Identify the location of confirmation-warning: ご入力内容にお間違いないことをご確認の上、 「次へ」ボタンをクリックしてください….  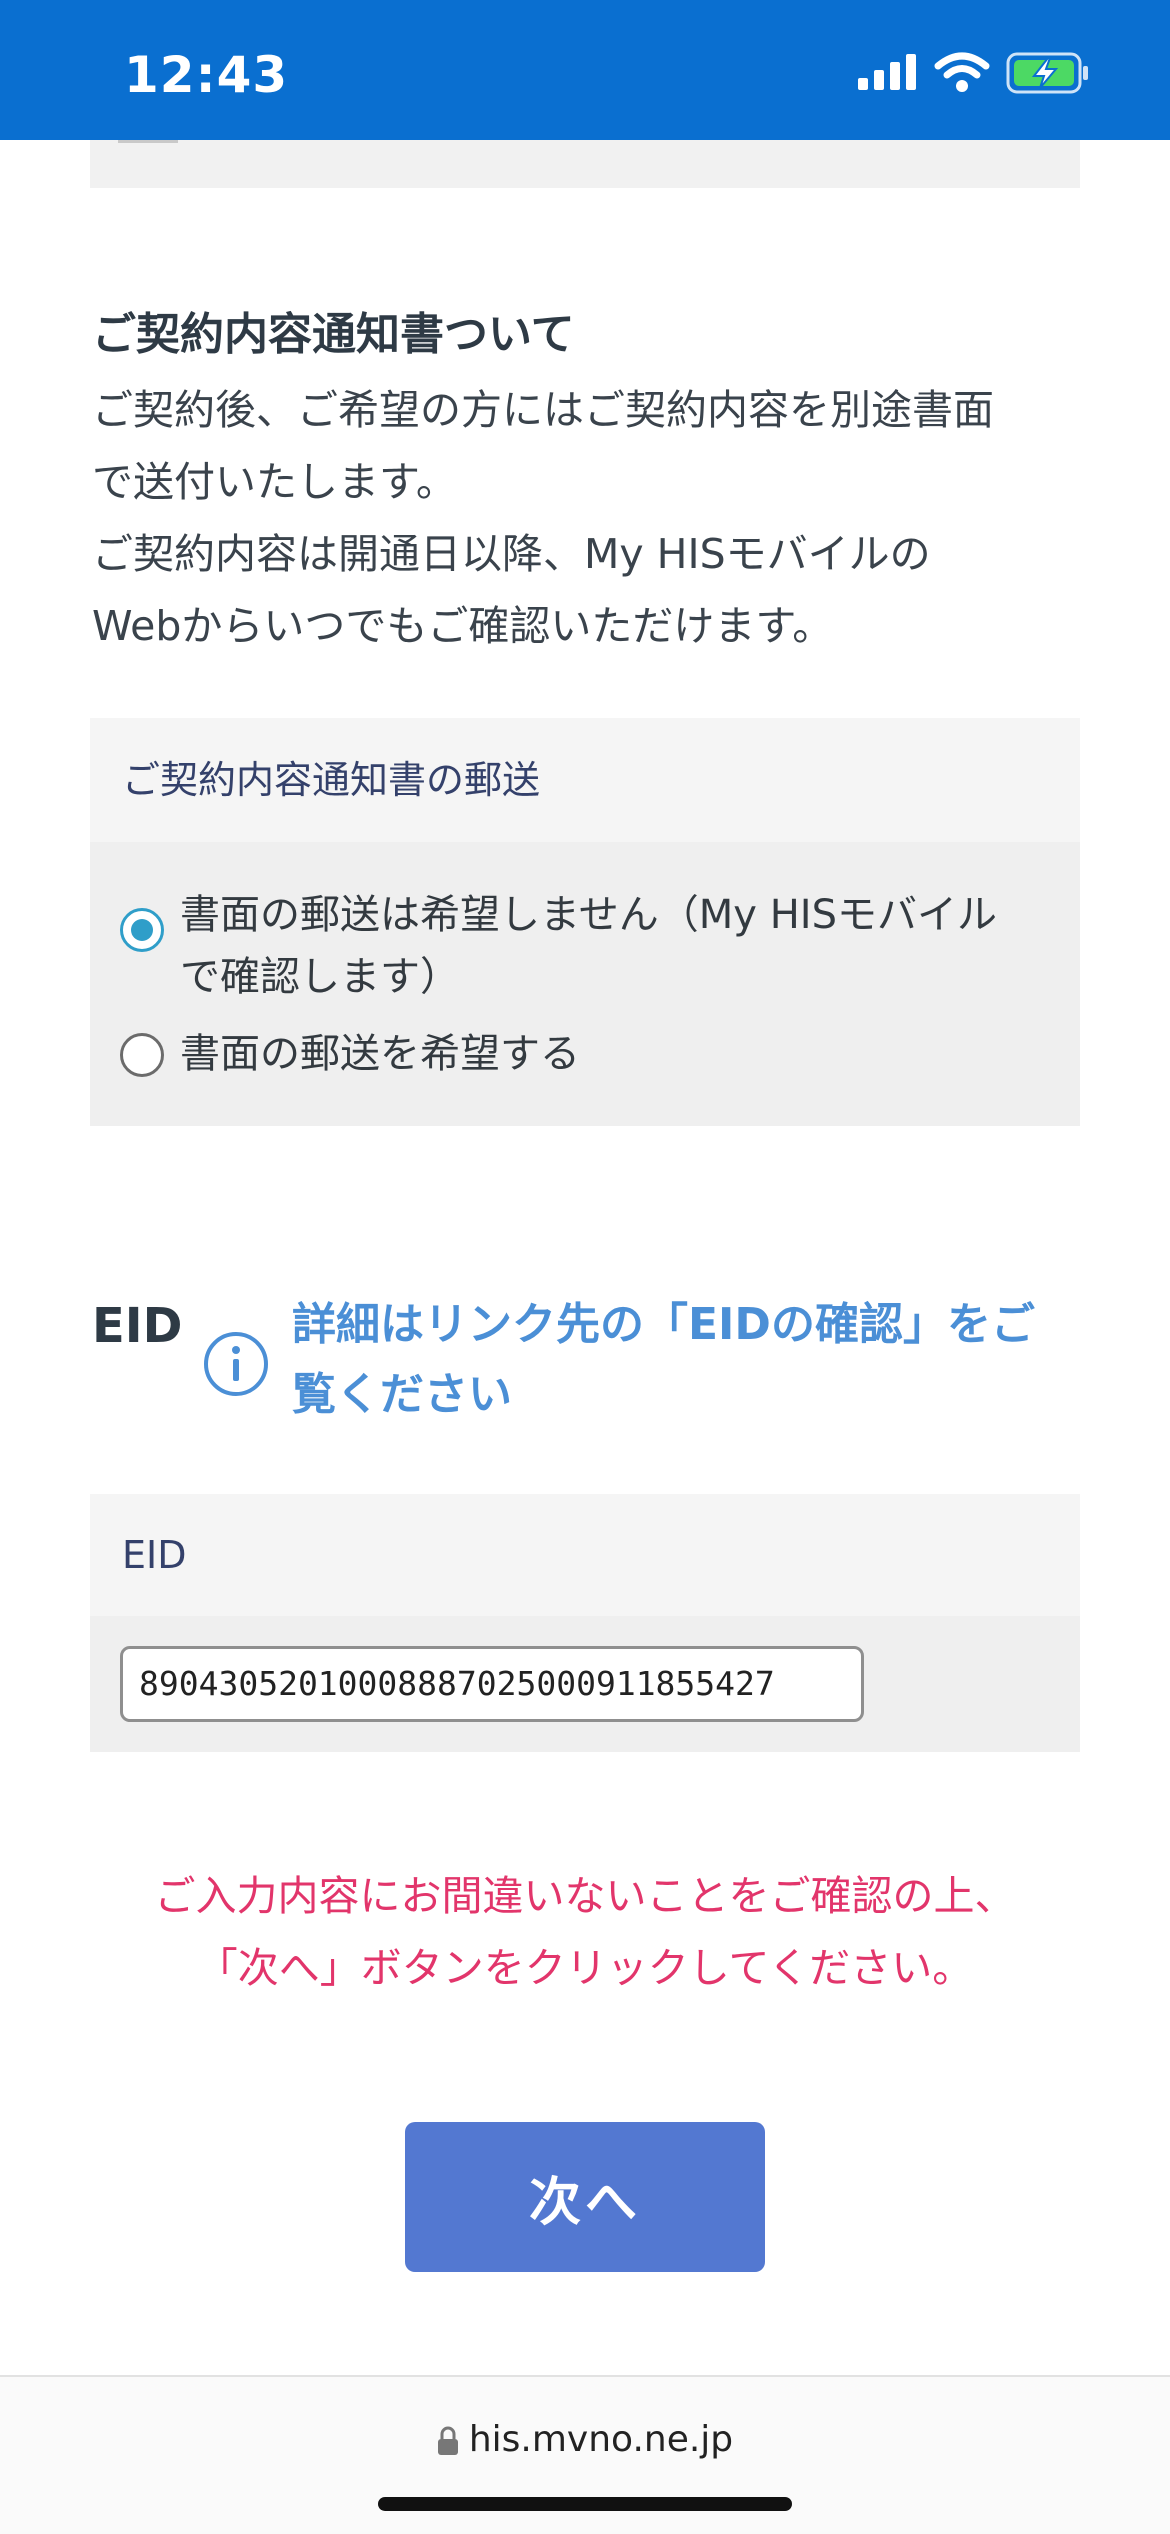
(585, 1932).